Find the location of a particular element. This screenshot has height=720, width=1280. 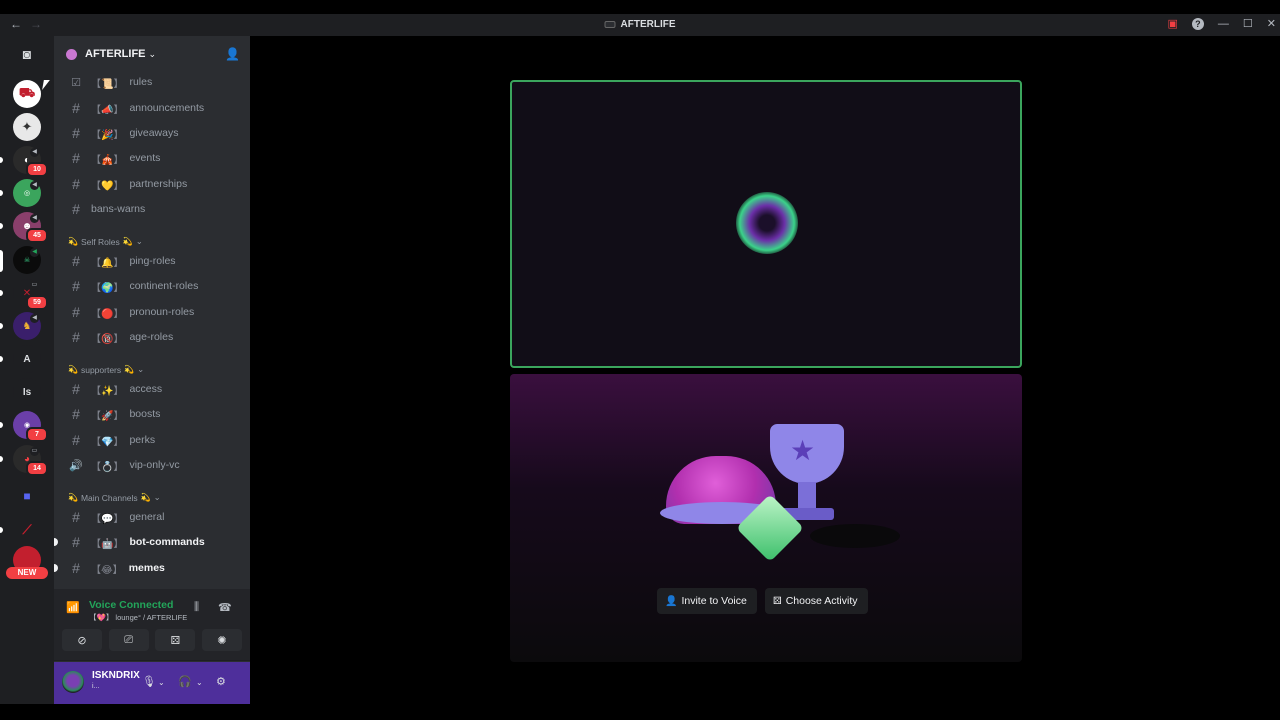

channel-partnerships: # 【💛】 partnerships is located at coordinates (153, 184).